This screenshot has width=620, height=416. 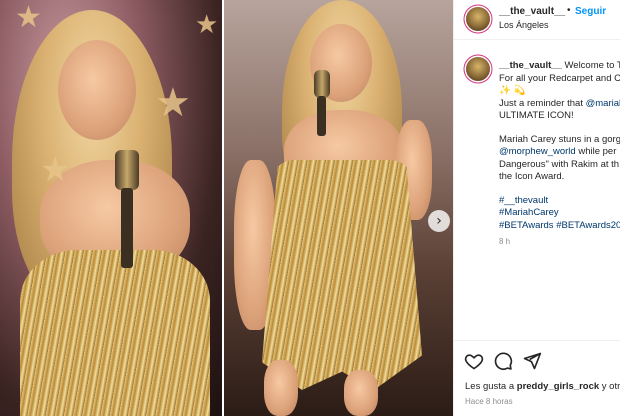 I want to click on mention-link: @morphew_world, so click(x=537, y=151).